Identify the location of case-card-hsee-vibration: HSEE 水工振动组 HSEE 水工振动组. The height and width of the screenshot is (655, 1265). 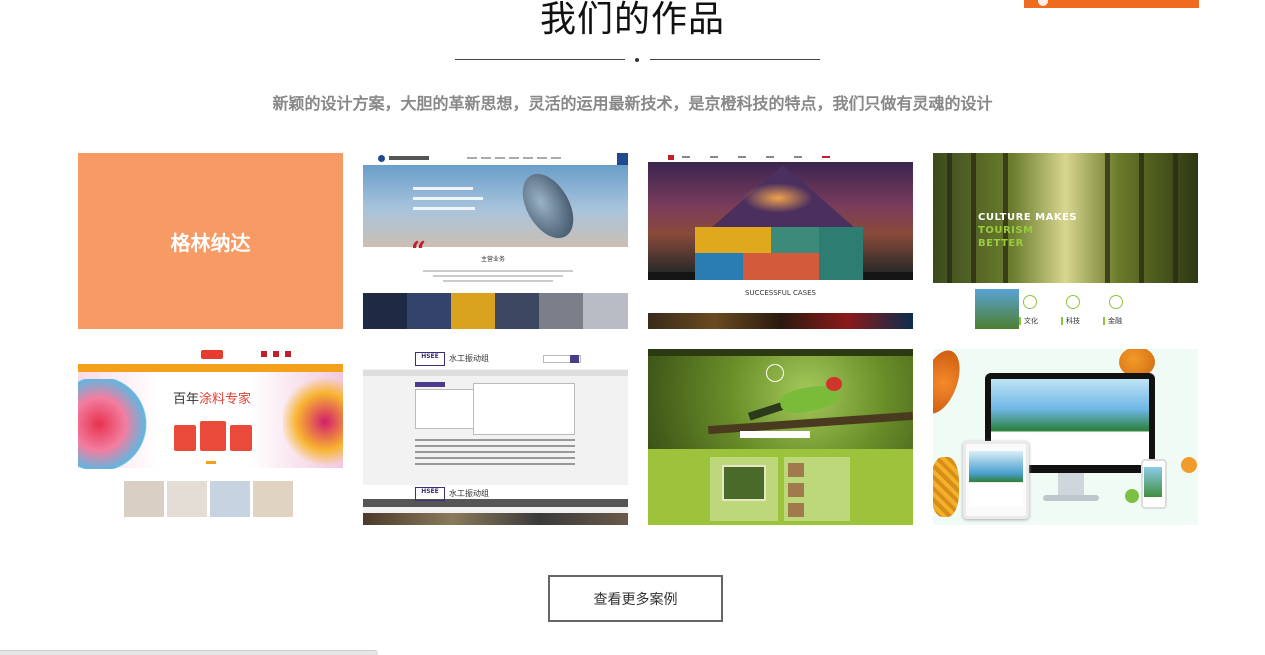
(495, 437).